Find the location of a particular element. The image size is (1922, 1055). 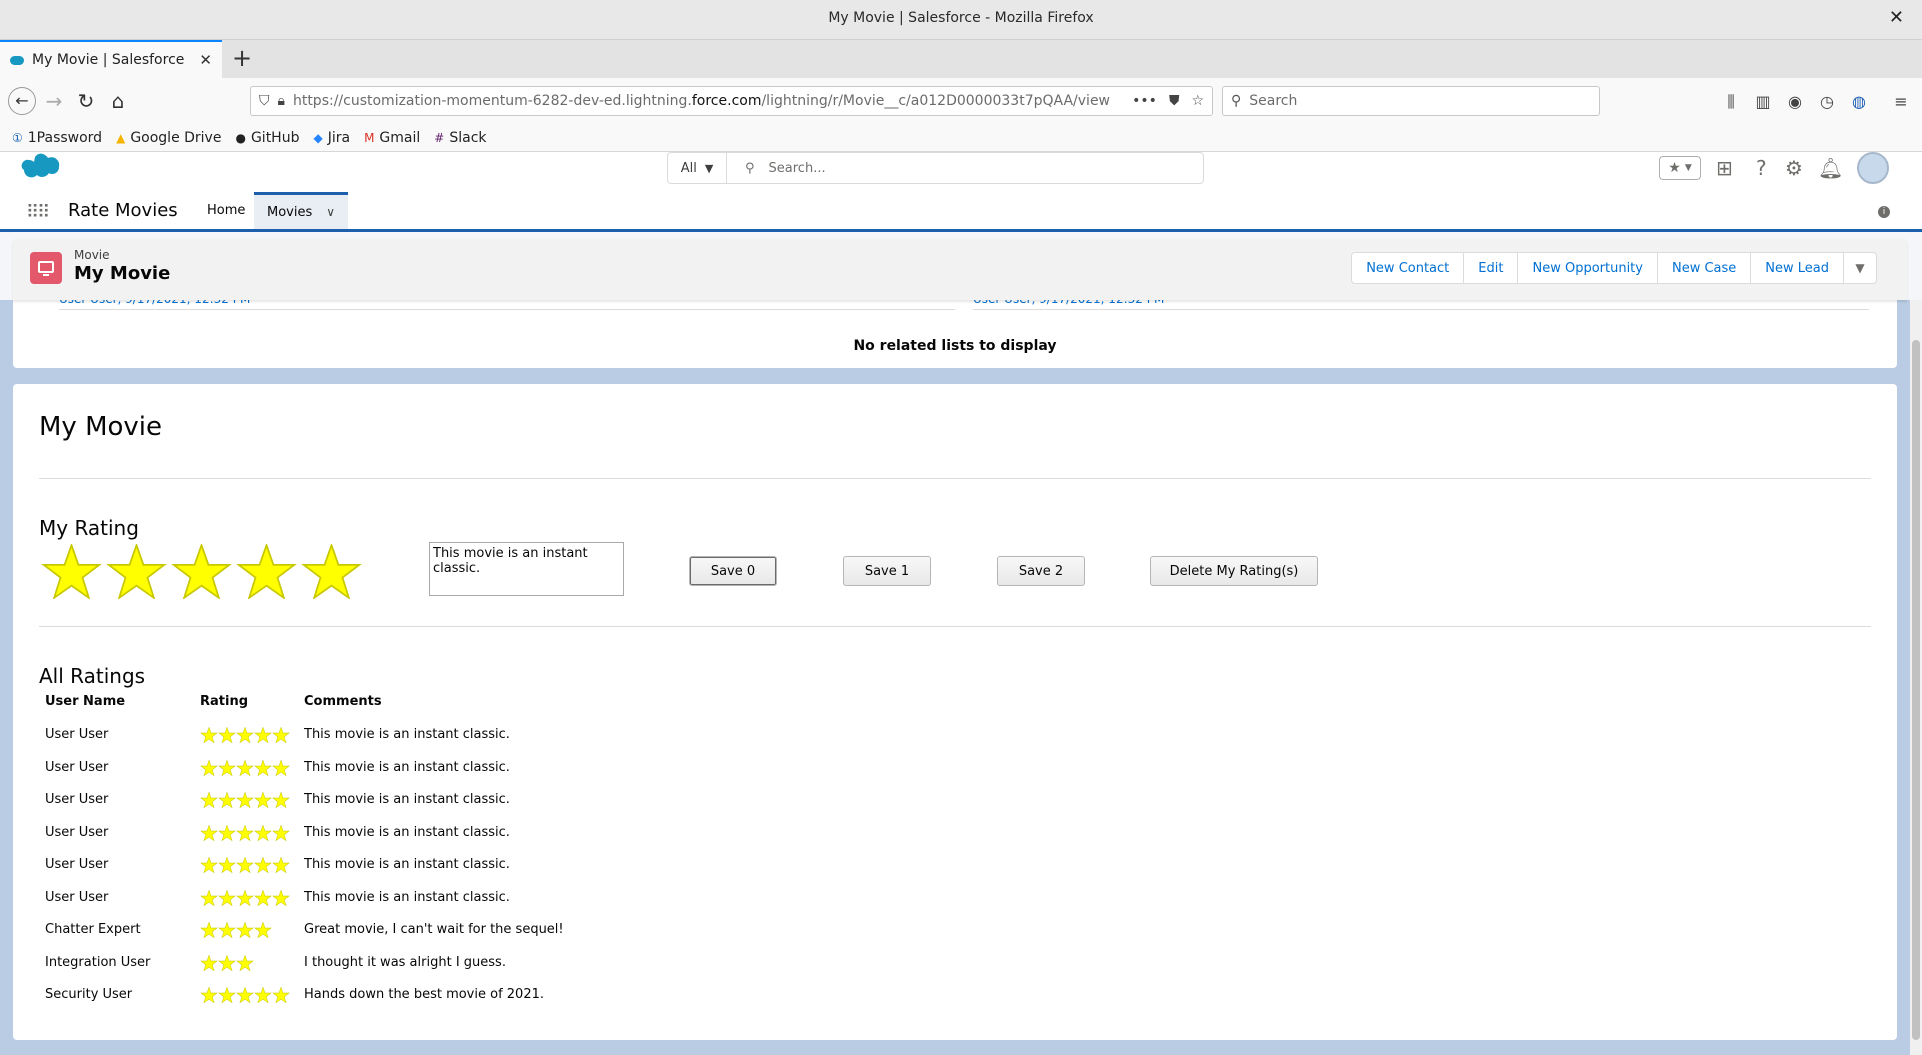

bookmark-star-icon: ☆ is located at coordinates (1197, 101).